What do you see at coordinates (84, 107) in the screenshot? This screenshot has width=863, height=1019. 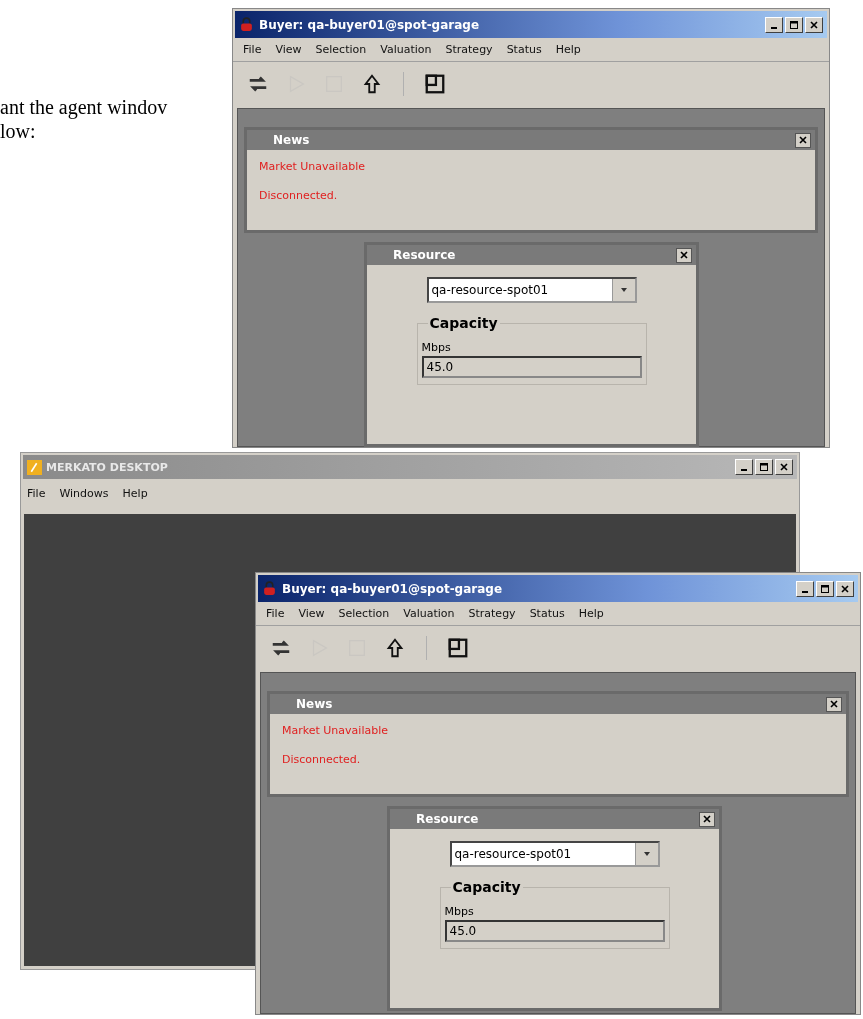 I see `document-text: ant the agent windov` at bounding box center [84, 107].